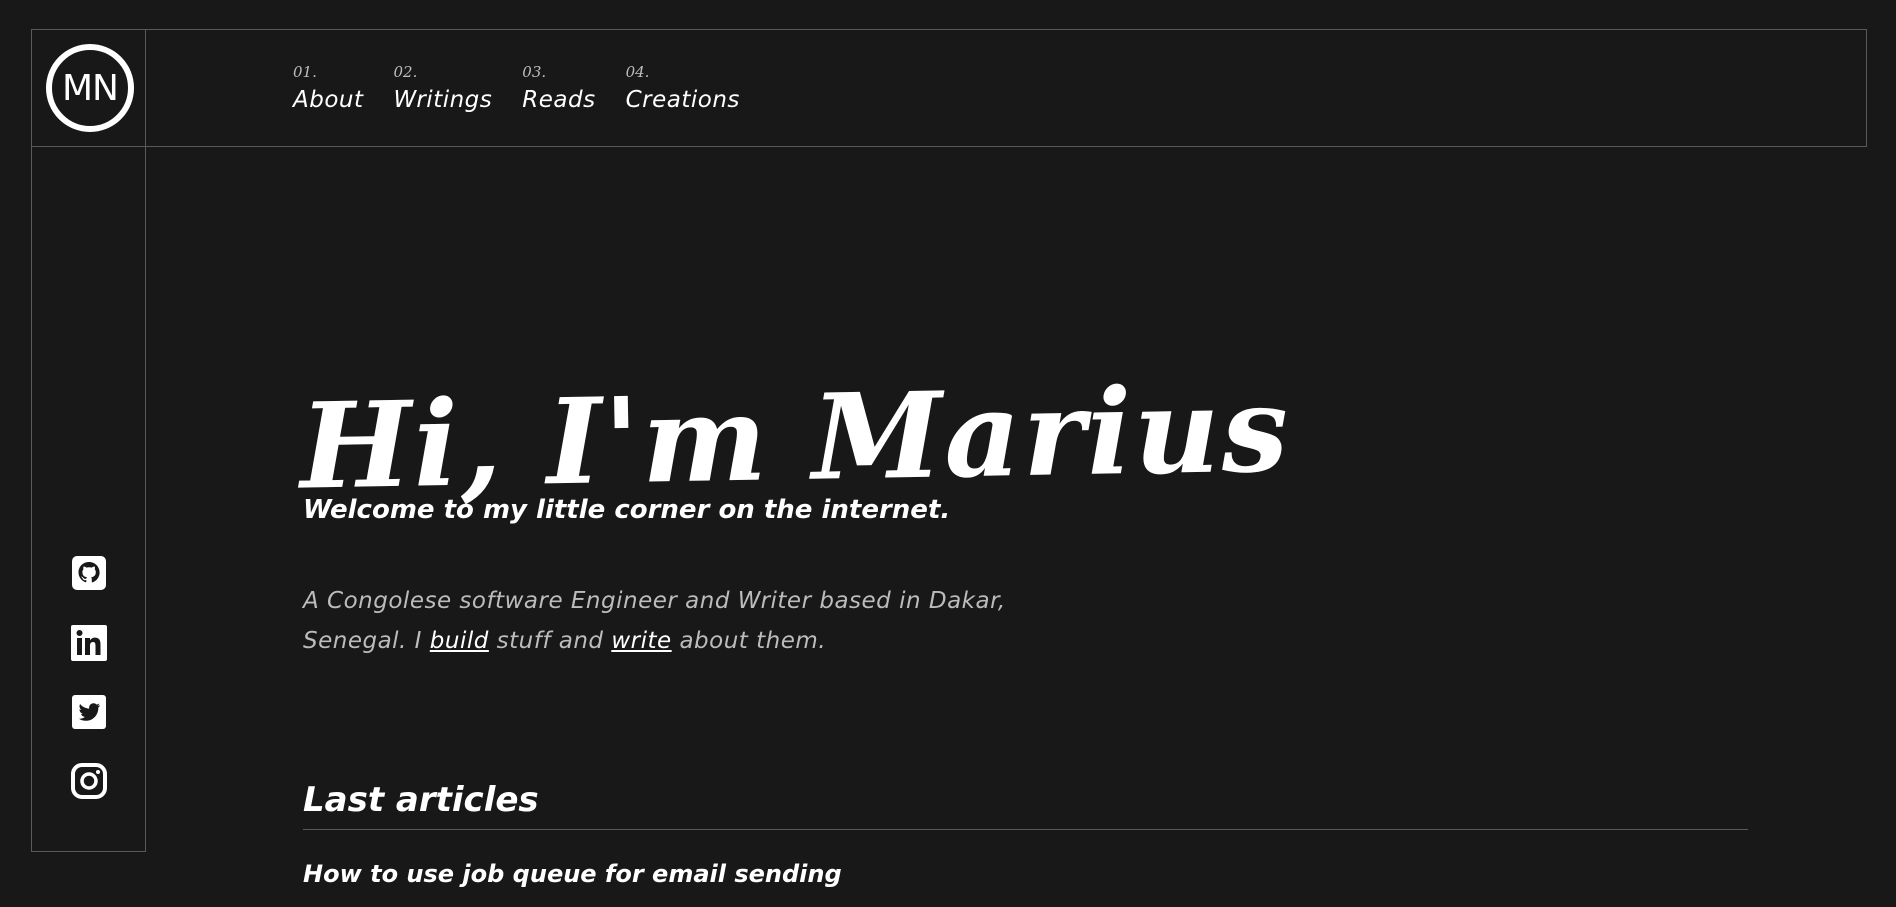 This screenshot has height=907, width=1896. What do you see at coordinates (89, 643) in the screenshot?
I see `linkedin-icon` at bounding box center [89, 643].